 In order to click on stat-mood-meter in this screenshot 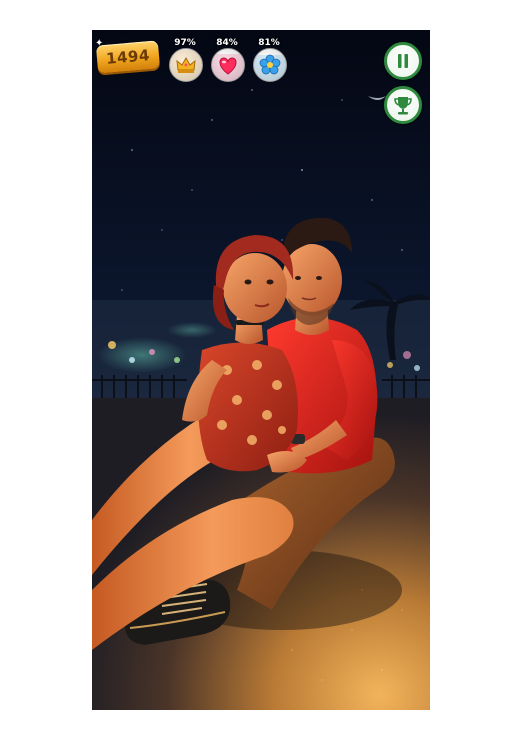, I will do `click(270, 65)`.